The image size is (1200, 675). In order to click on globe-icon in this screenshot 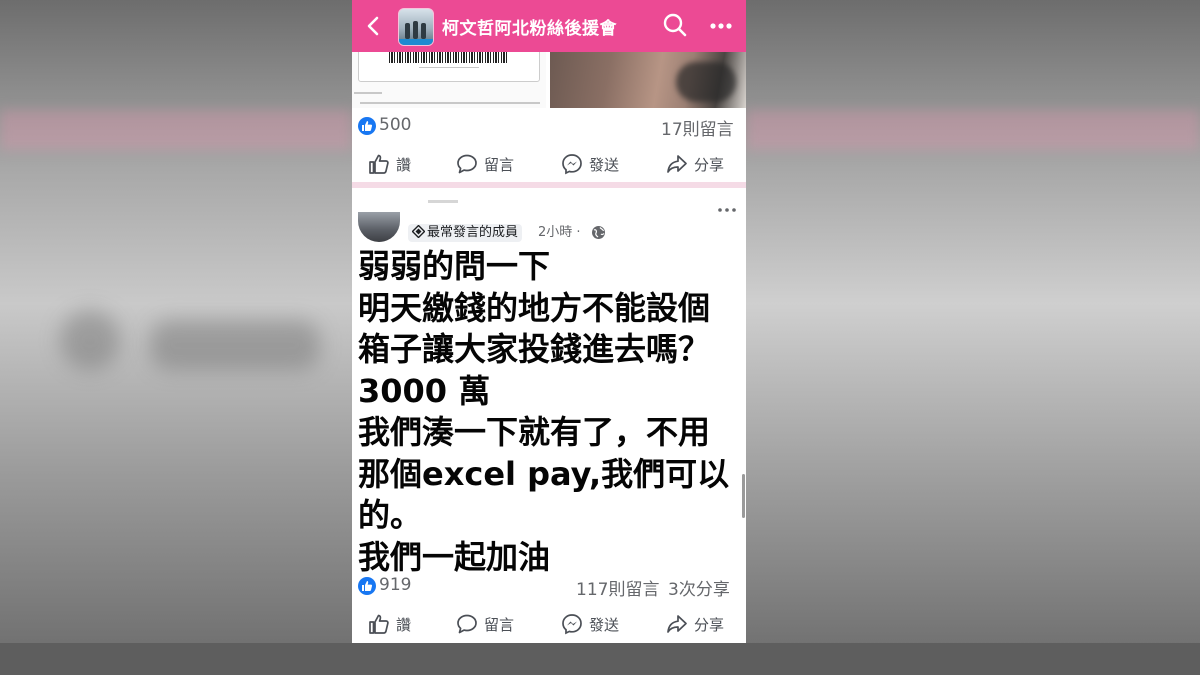, I will do `click(598, 232)`.